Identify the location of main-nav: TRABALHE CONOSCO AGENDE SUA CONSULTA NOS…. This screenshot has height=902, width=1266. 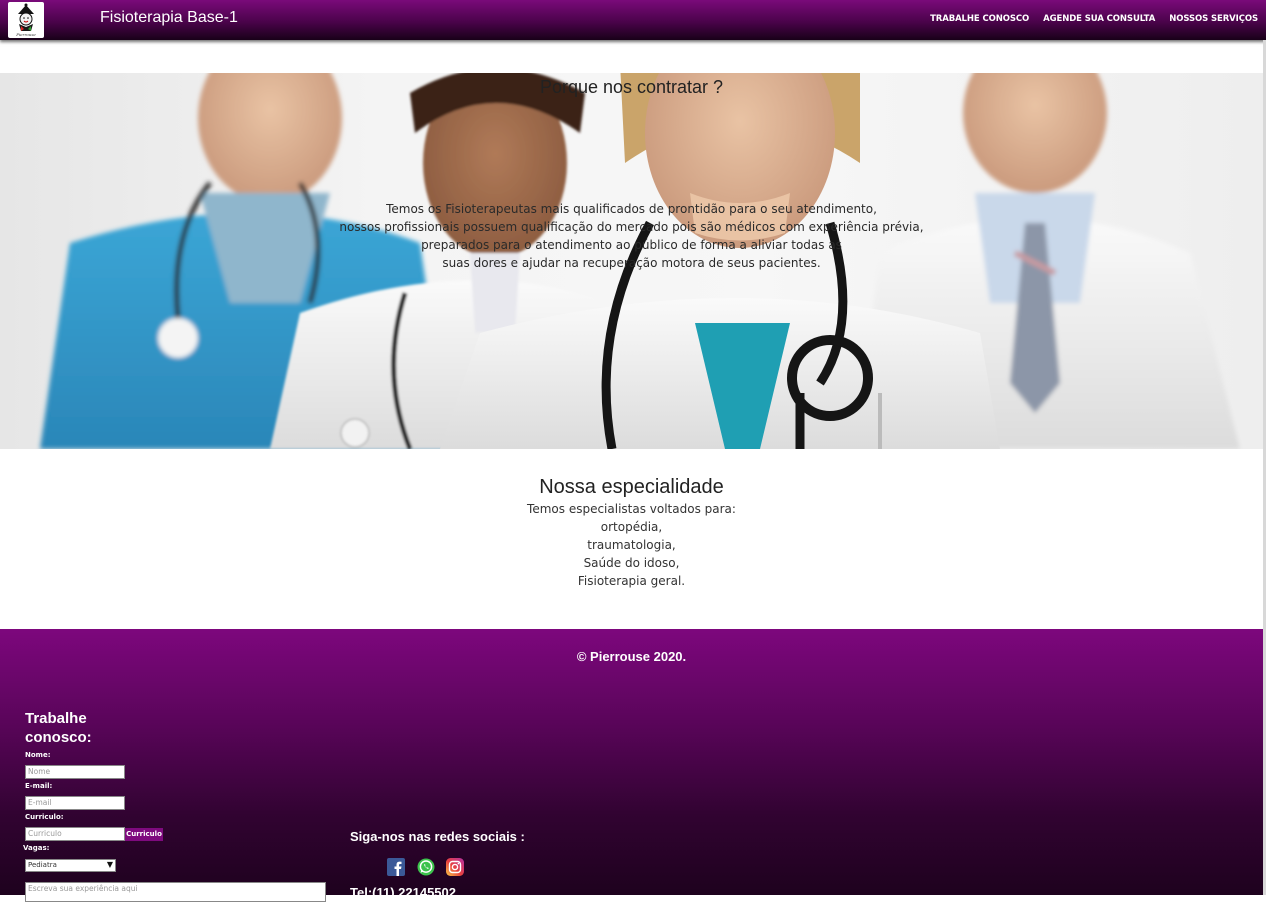
(1094, 19).